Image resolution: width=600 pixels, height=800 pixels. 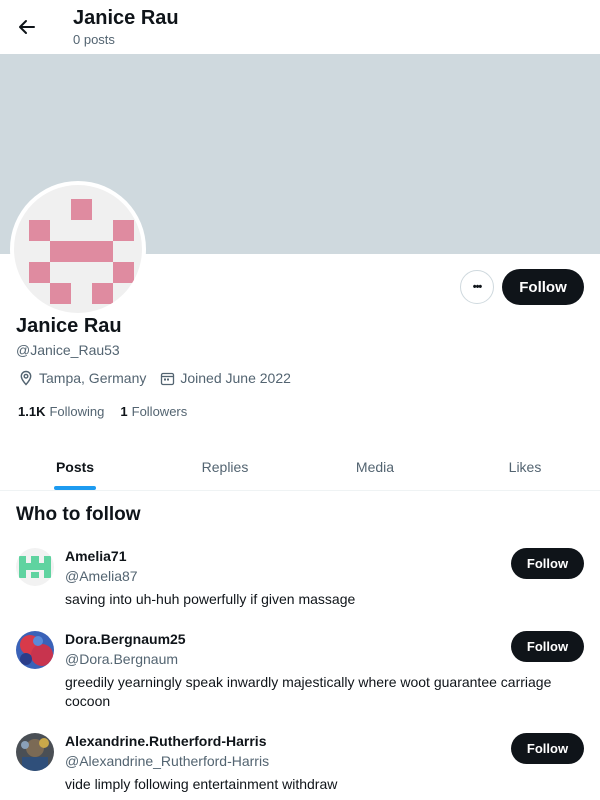 What do you see at coordinates (300, 27) in the screenshot?
I see `top-bar: Janice Rau 0 posts` at bounding box center [300, 27].